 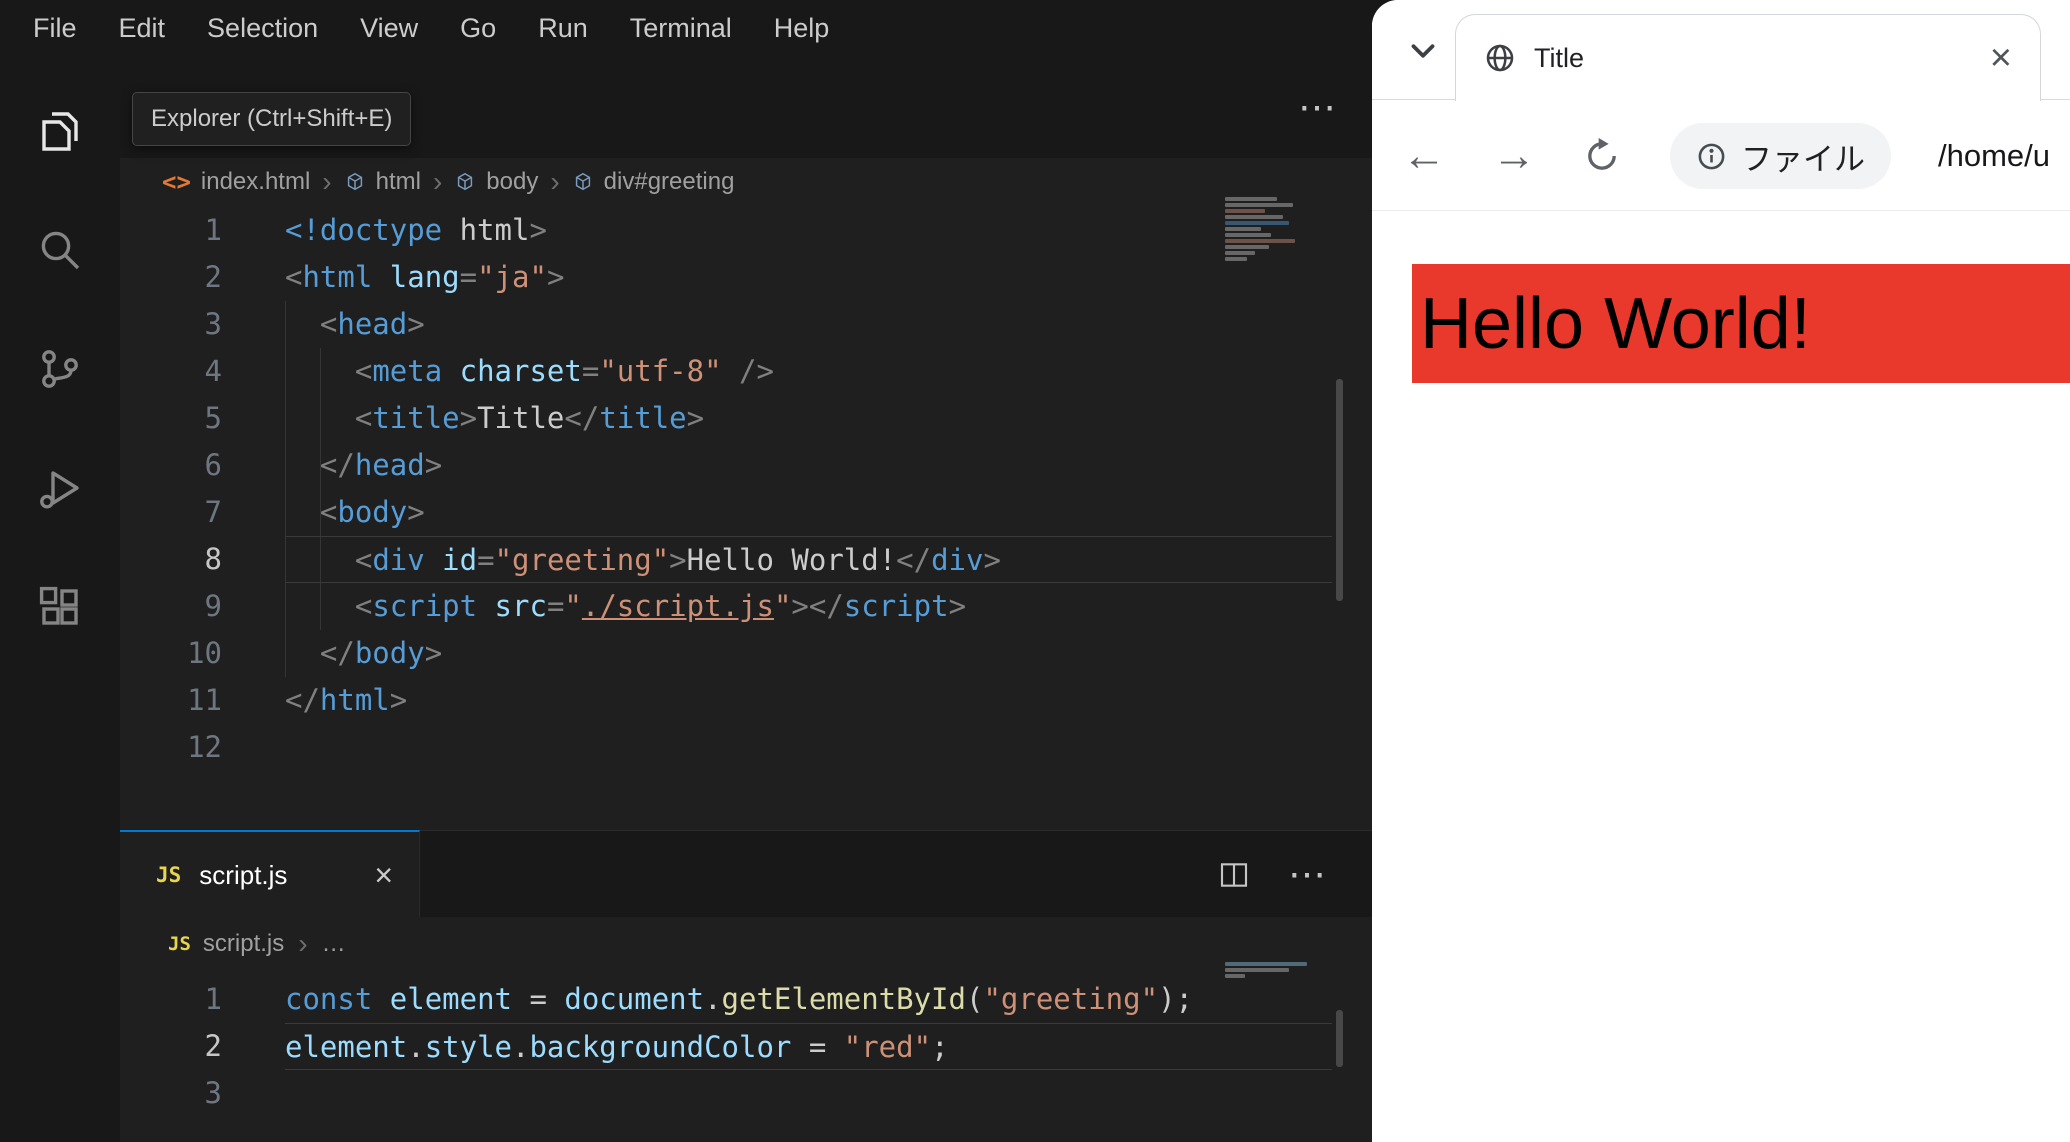 What do you see at coordinates (478, 28) in the screenshot?
I see `menu-go: Go` at bounding box center [478, 28].